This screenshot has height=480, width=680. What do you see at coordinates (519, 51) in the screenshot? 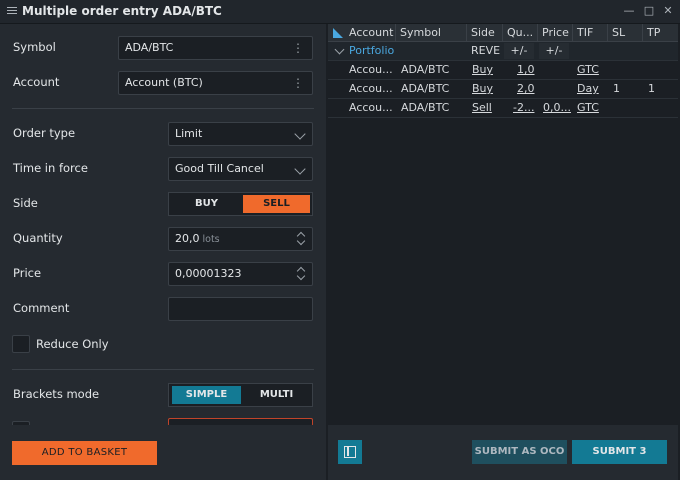
I see `portfolio-qty-adjust-button: +/-` at bounding box center [519, 51].